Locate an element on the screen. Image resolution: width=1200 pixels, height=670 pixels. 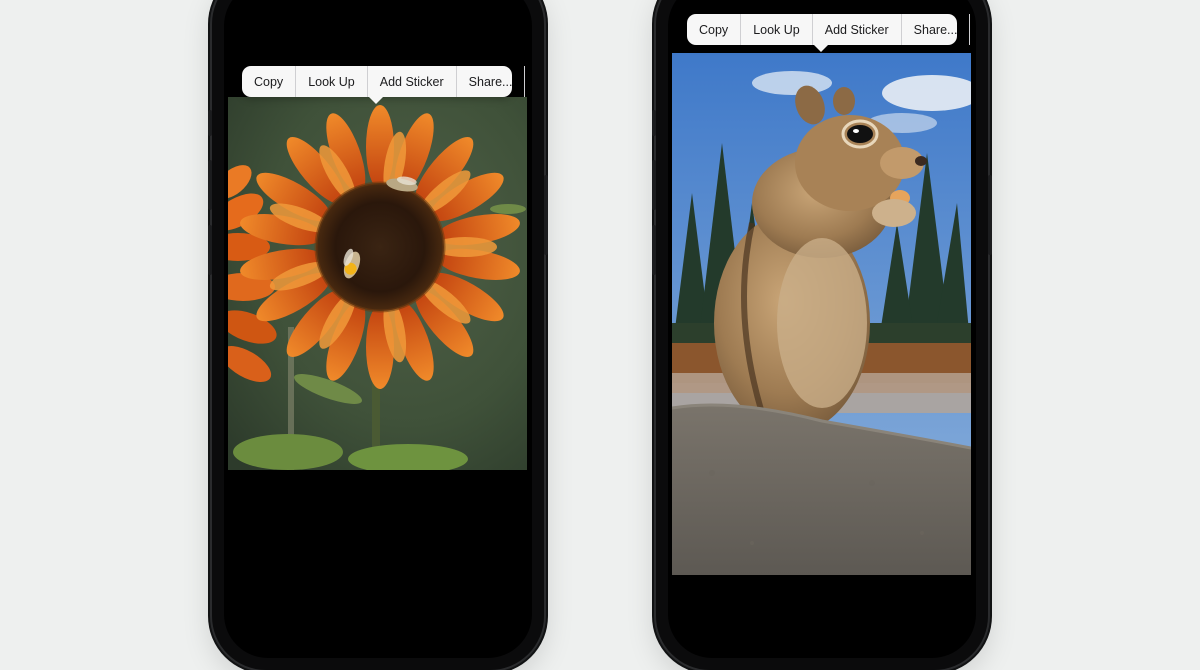
sunflower-illustration is located at coordinates (377, 283).